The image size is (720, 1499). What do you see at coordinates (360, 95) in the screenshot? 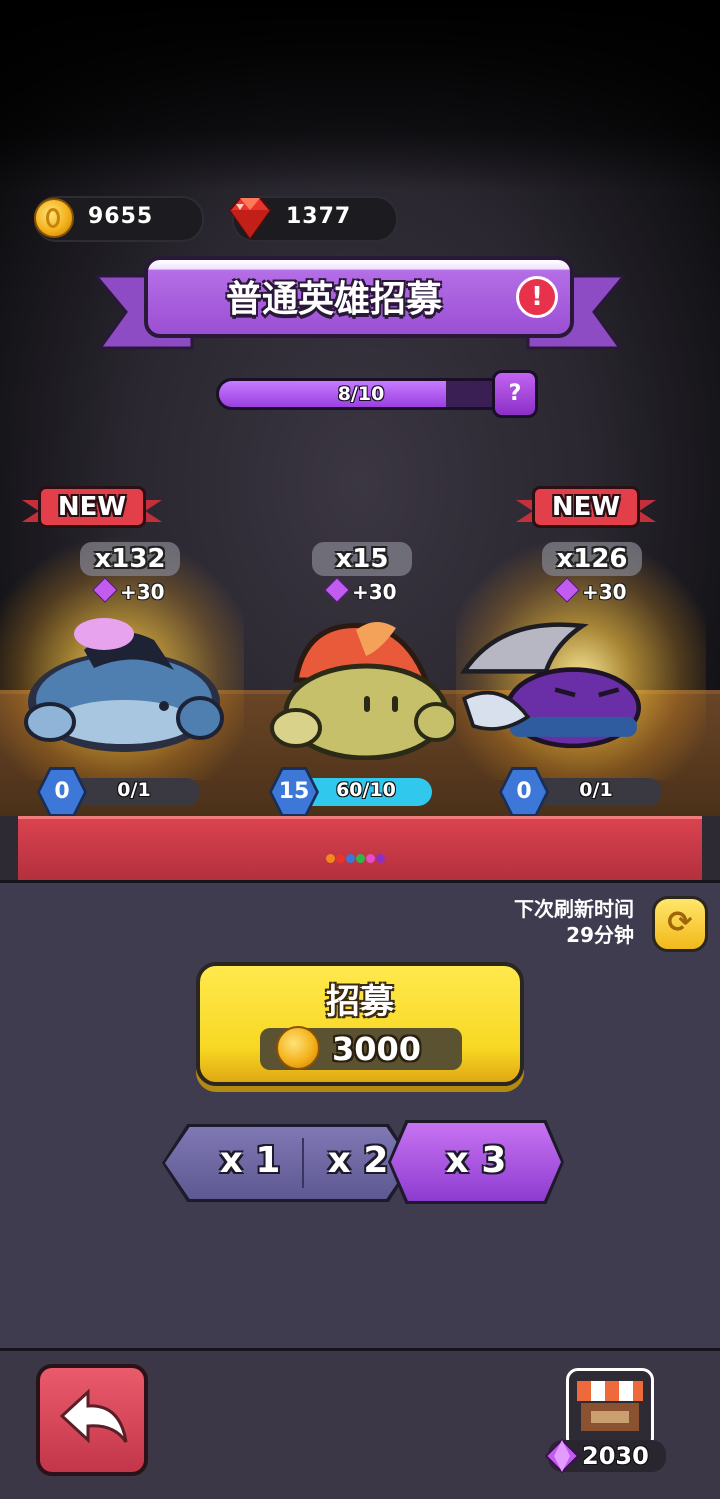
I see `top-shade` at bounding box center [360, 95].